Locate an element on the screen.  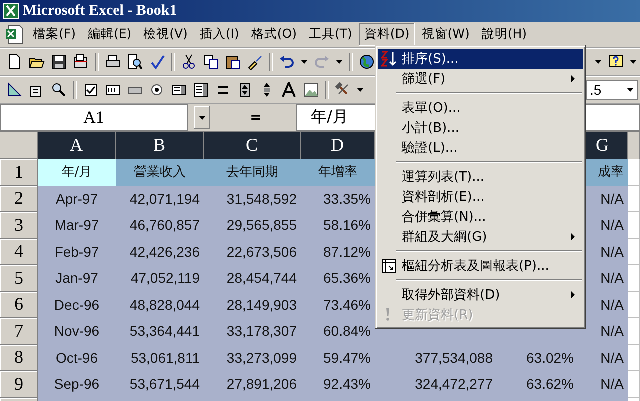
table-cell: Jan-97 is located at coordinates (77, 278).